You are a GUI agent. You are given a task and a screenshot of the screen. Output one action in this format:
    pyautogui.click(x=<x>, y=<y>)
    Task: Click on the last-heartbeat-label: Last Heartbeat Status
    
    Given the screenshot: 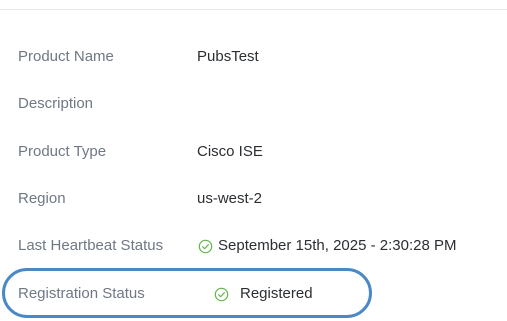 What is the action you would take?
    pyautogui.click(x=91, y=245)
    